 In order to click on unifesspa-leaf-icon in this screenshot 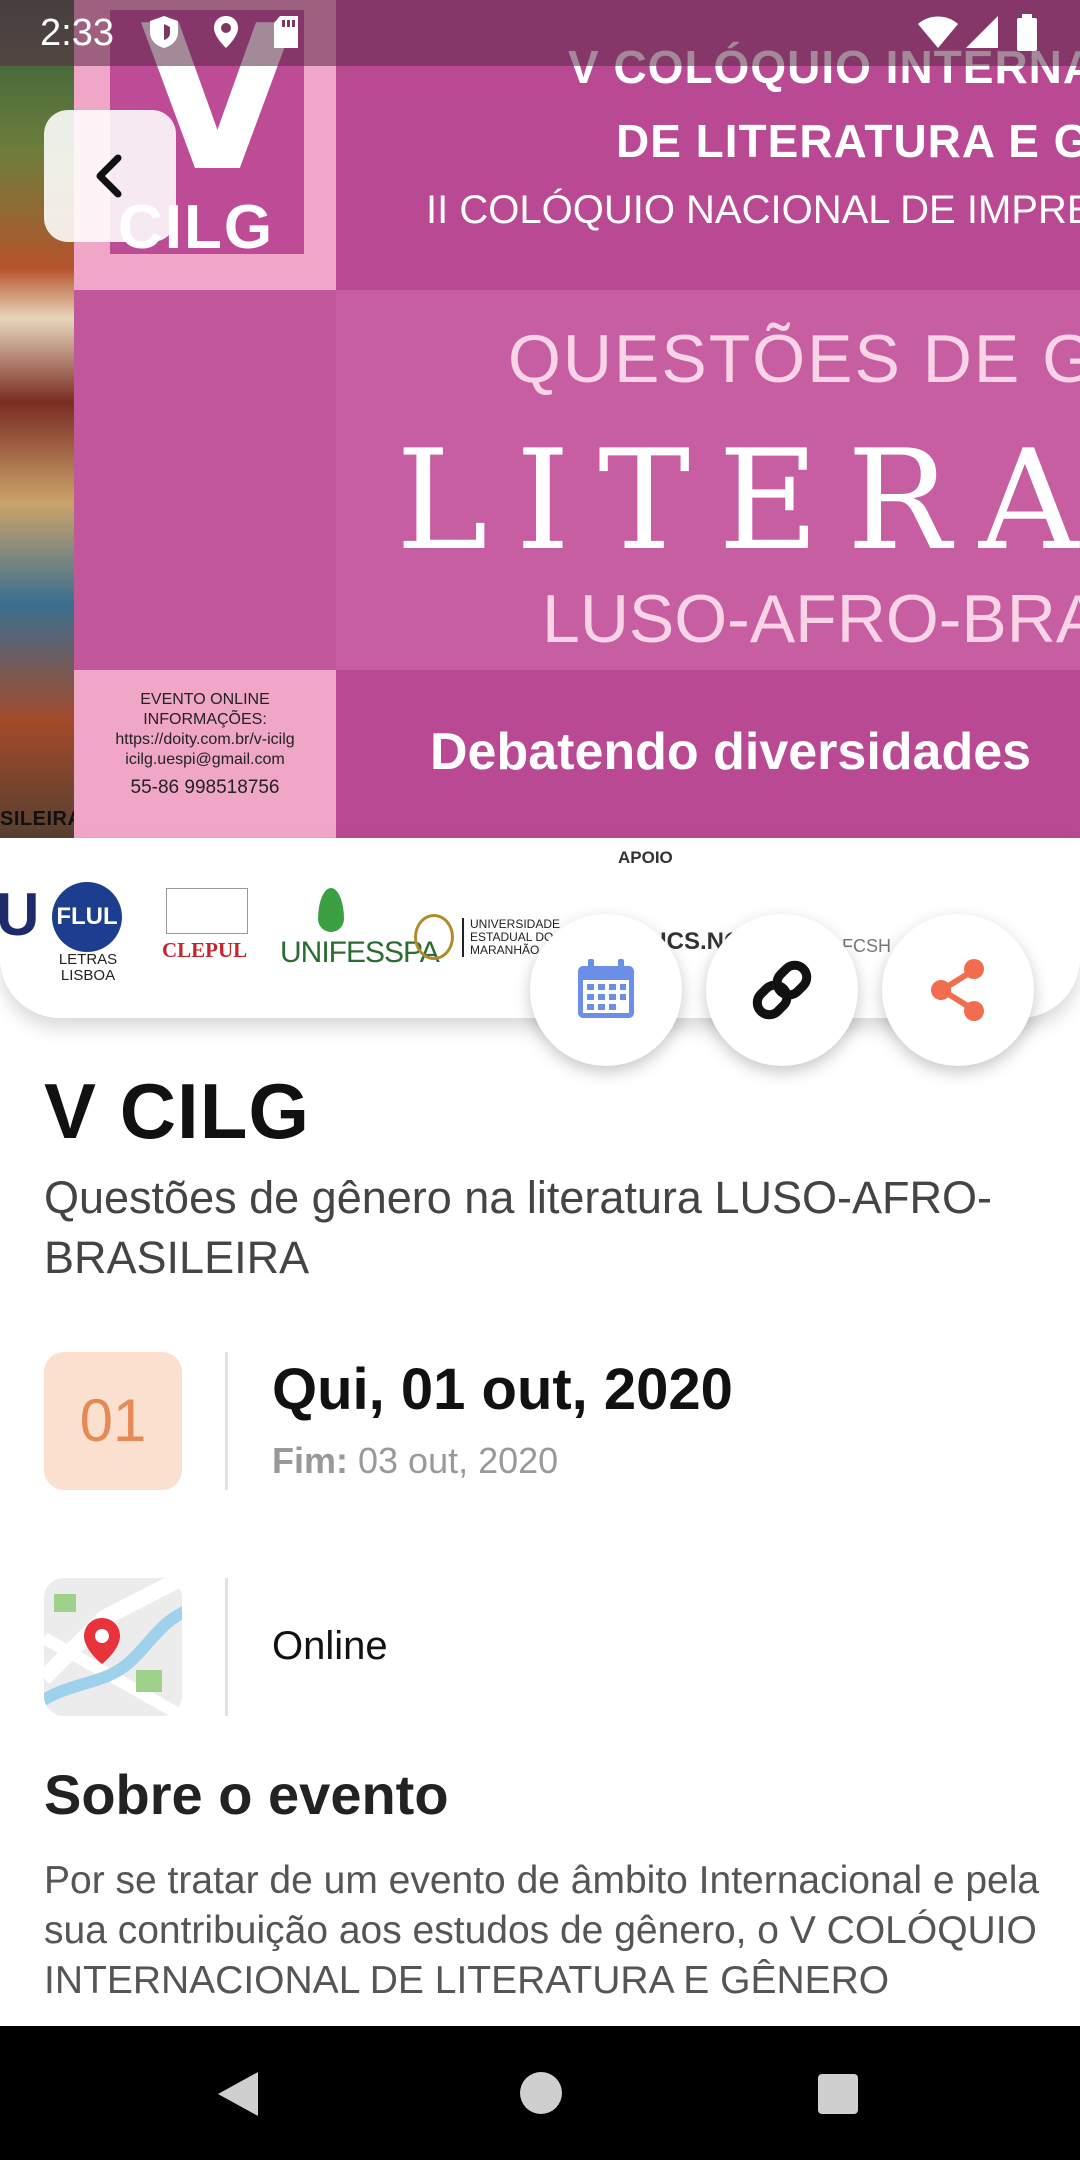, I will do `click(331, 910)`.